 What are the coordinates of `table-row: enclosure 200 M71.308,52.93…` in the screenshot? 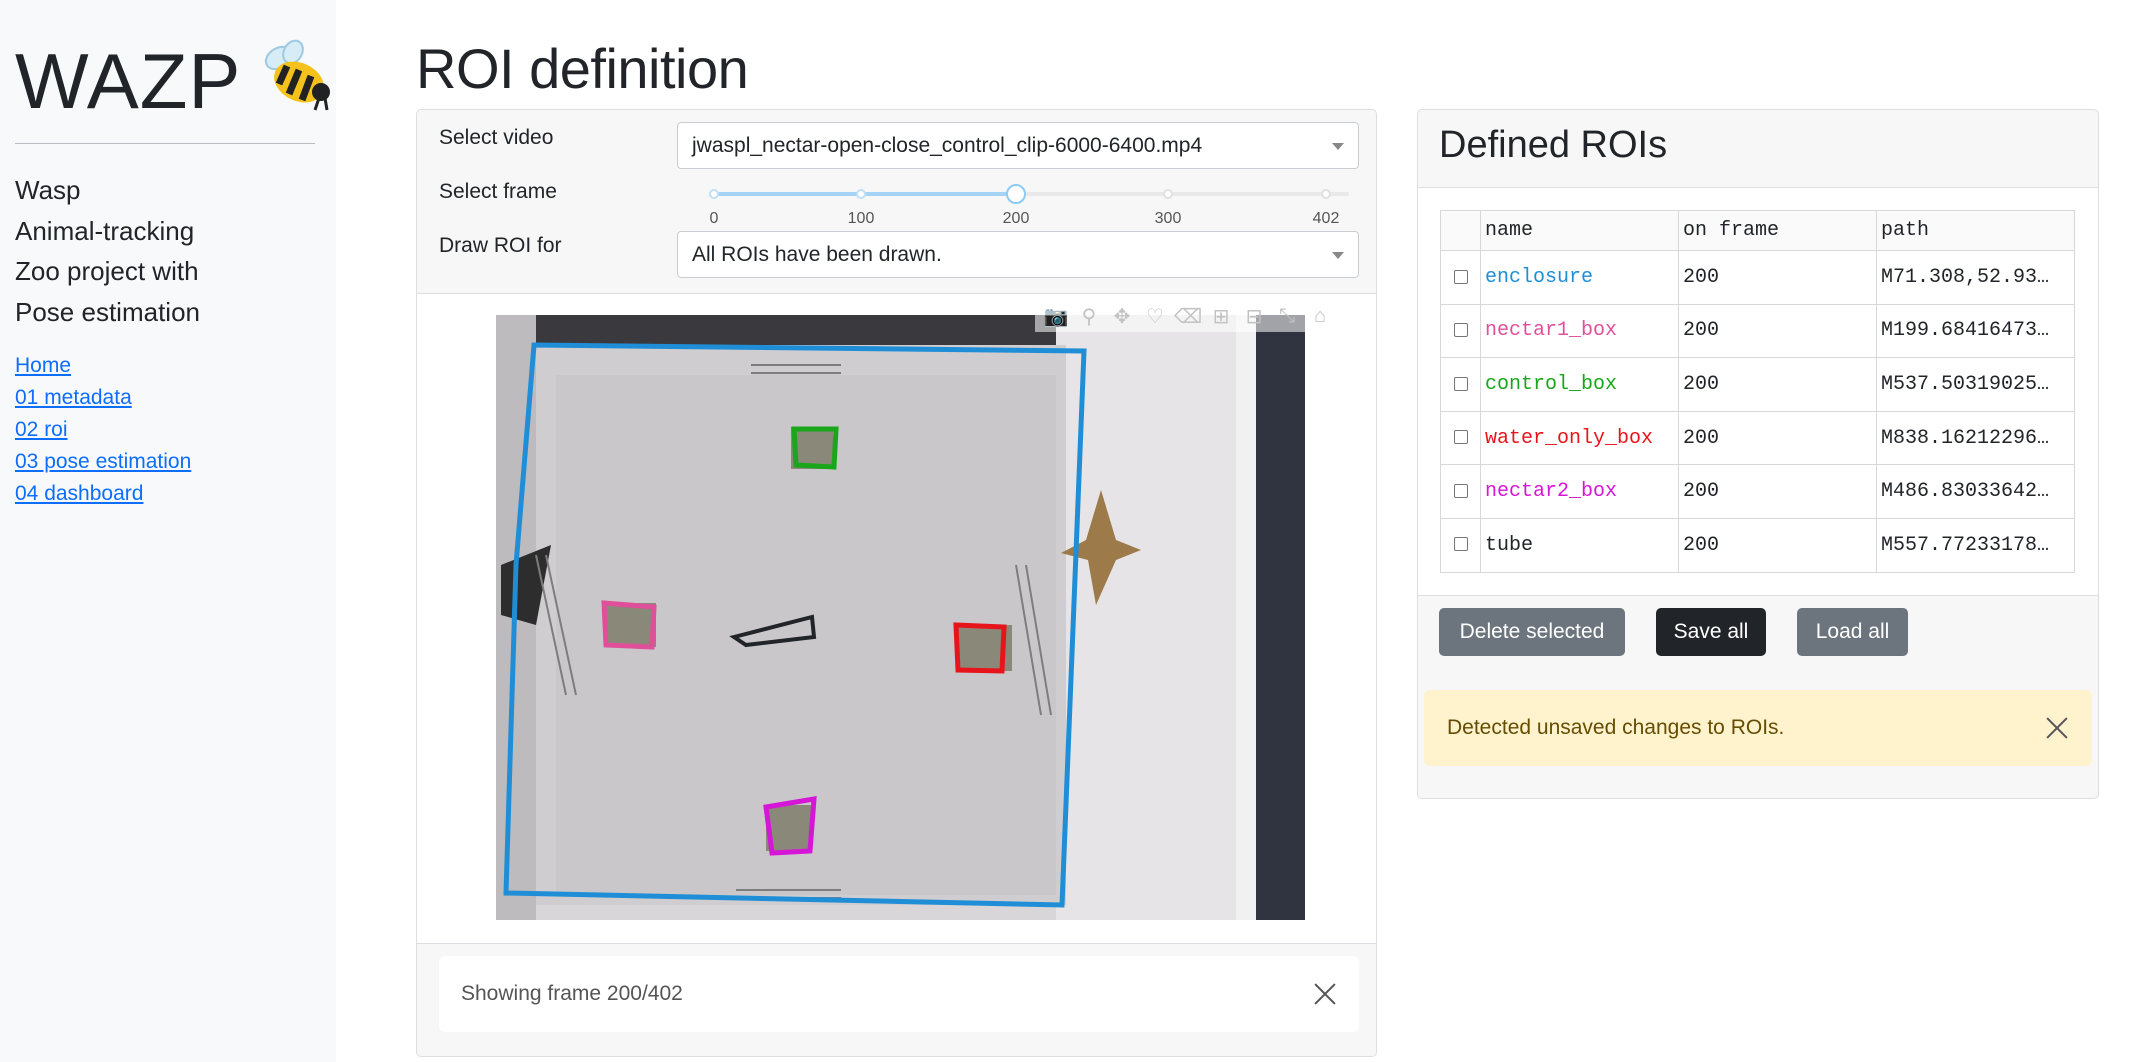 It's located at (1757, 277).